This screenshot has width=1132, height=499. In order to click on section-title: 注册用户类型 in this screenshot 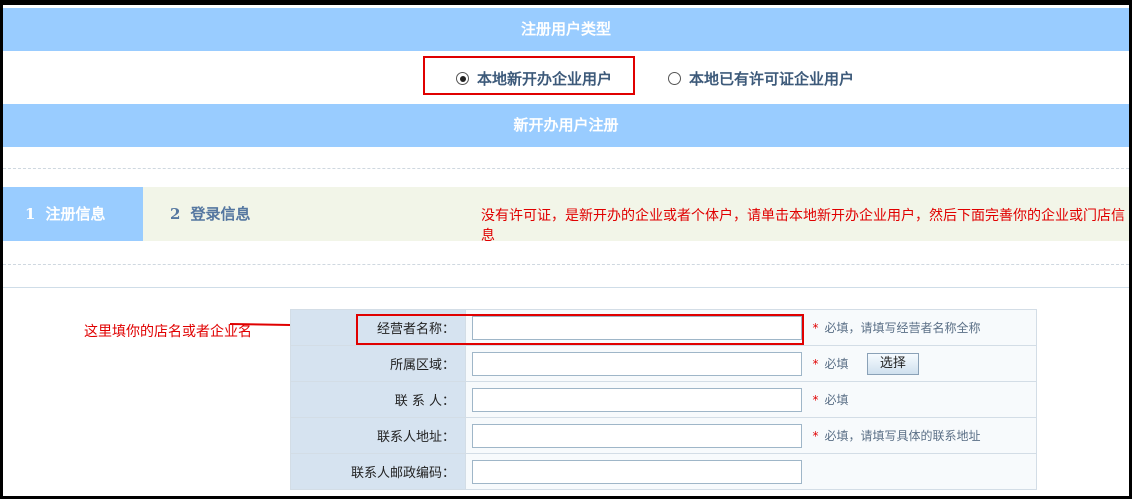, I will do `click(565, 29)`.